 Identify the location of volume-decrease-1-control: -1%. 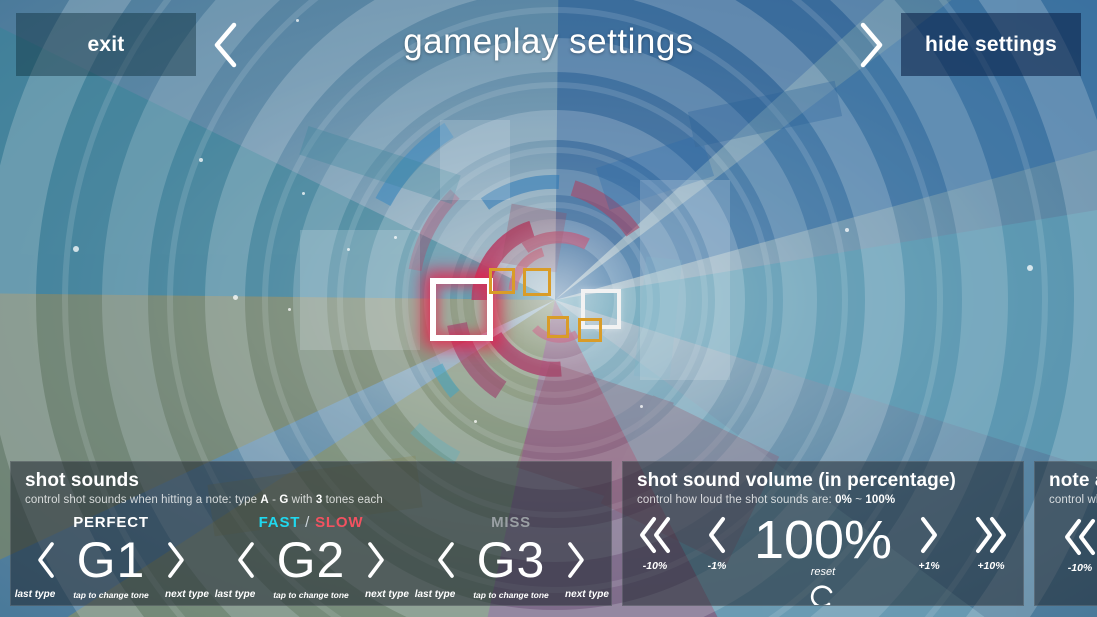
(717, 542).